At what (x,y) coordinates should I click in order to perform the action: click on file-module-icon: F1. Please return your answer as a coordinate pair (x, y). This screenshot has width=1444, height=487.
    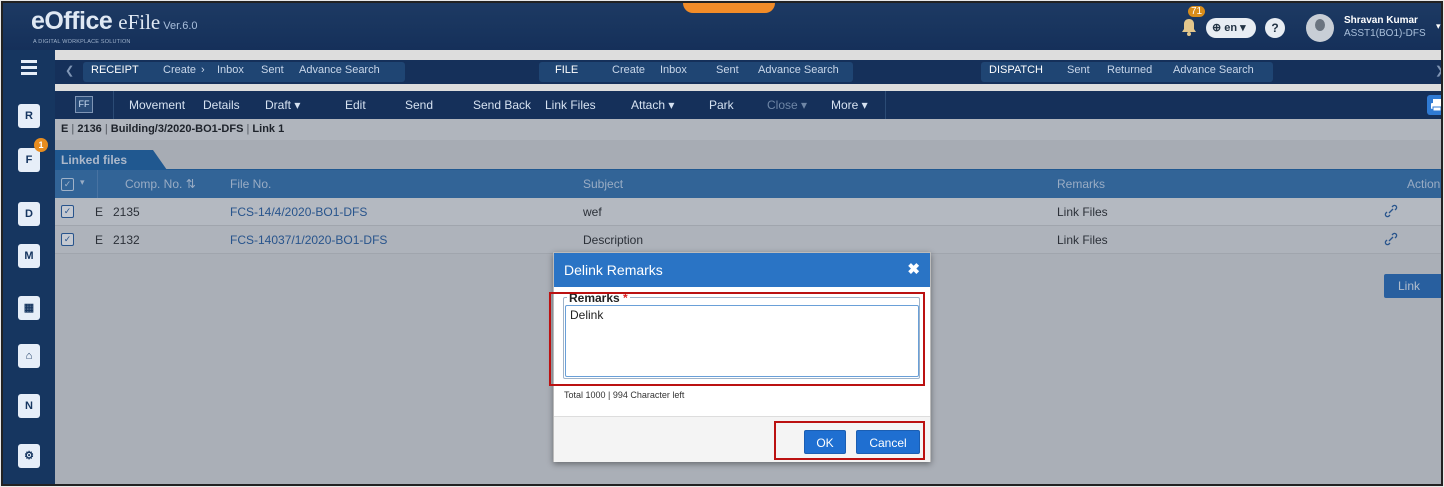
    Looking at the image, I should click on (30, 157).